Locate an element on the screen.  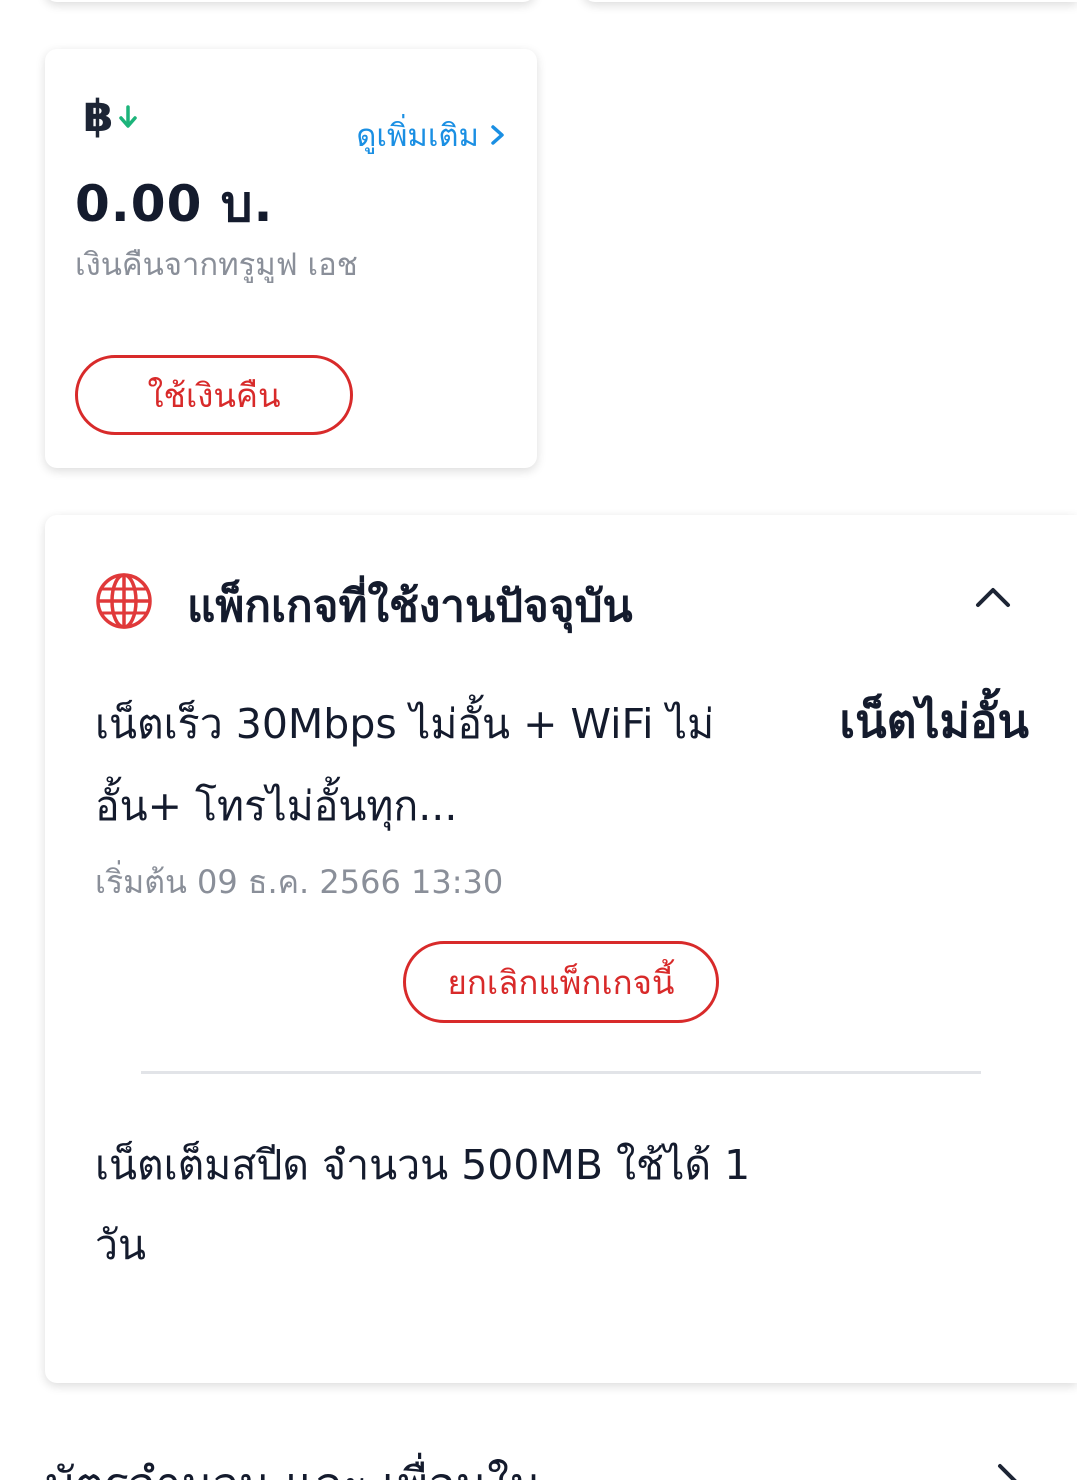
cashback-amount: 0.00 บ. is located at coordinates (174, 204).